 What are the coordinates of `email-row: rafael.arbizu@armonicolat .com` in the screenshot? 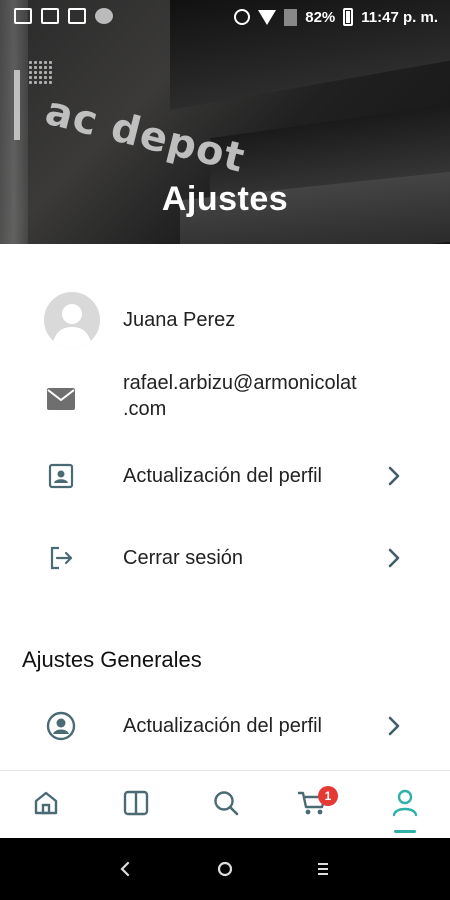 It's located at (225, 398).